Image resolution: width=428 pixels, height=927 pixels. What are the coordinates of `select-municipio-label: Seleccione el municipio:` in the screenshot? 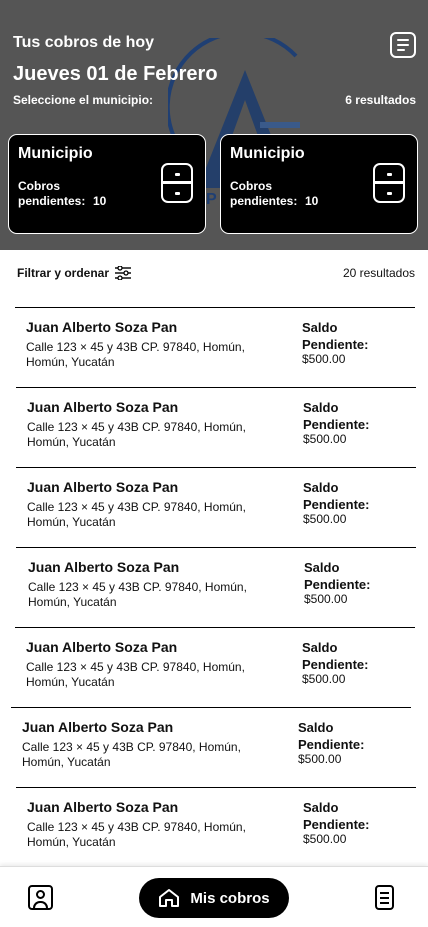 It's located at (83, 100).